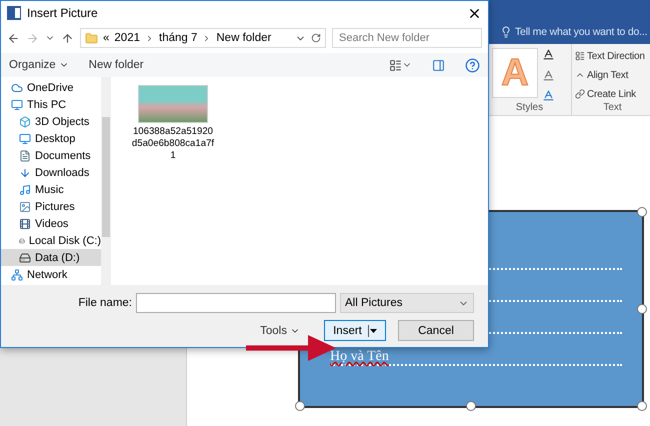  I want to click on nav-item: Data (D:), so click(51, 257).